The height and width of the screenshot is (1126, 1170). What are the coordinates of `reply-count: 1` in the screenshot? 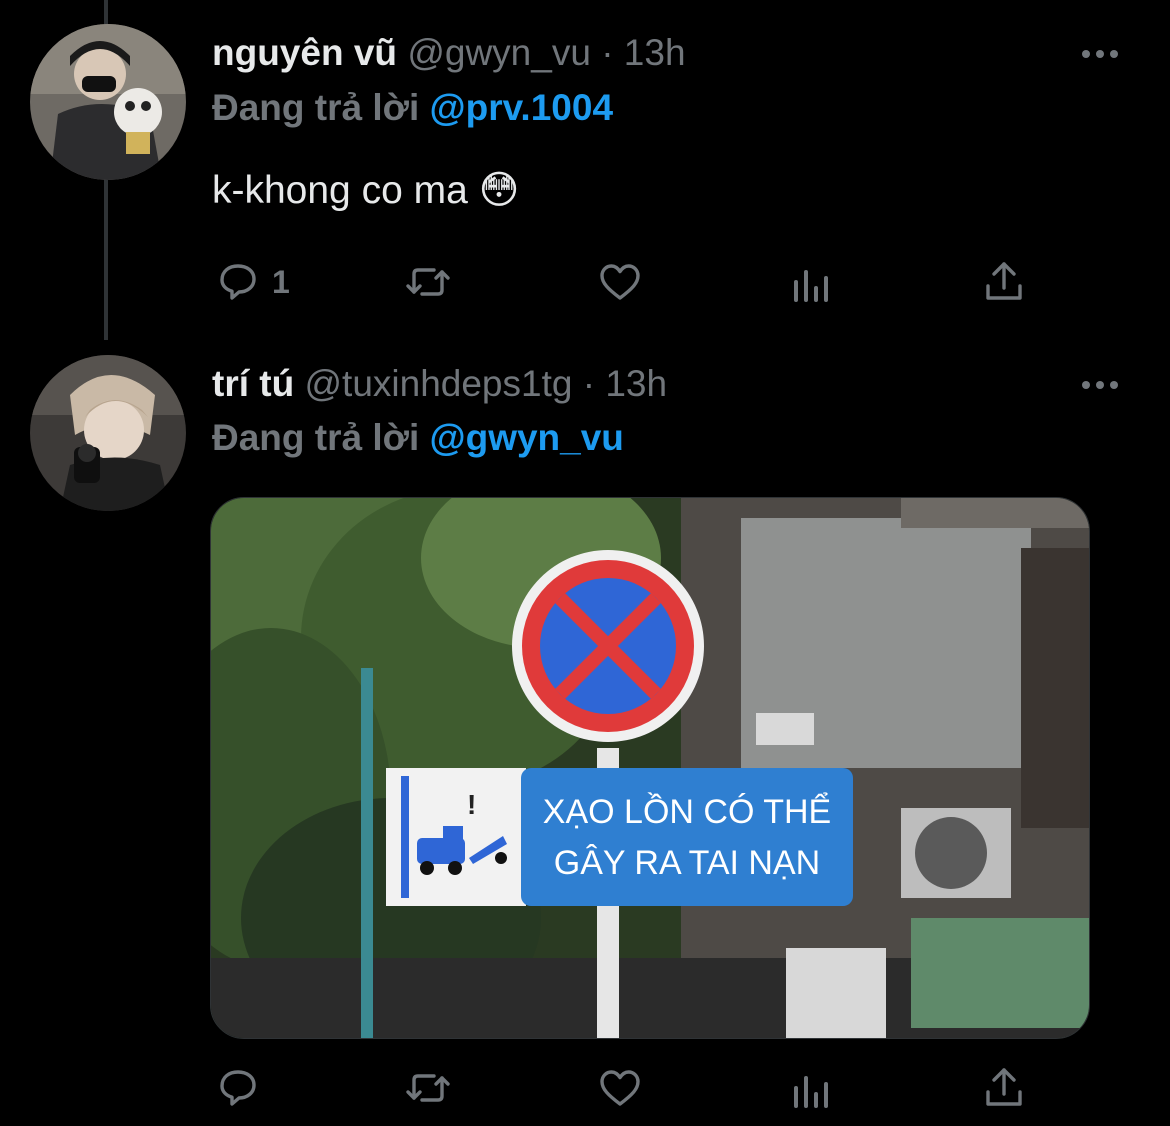 It's located at (281, 281).